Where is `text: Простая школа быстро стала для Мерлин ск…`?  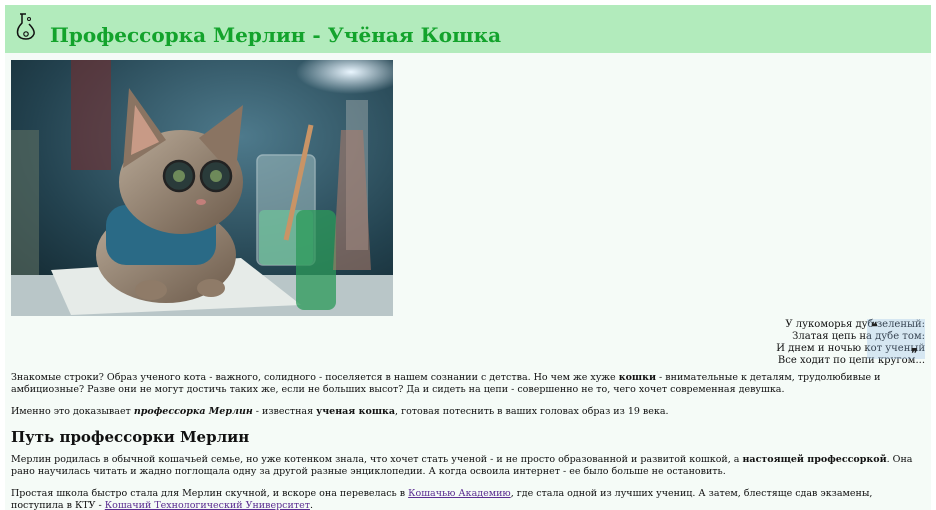 text: Простая школа быстро стала для Мерлин ск… is located at coordinates (210, 493).